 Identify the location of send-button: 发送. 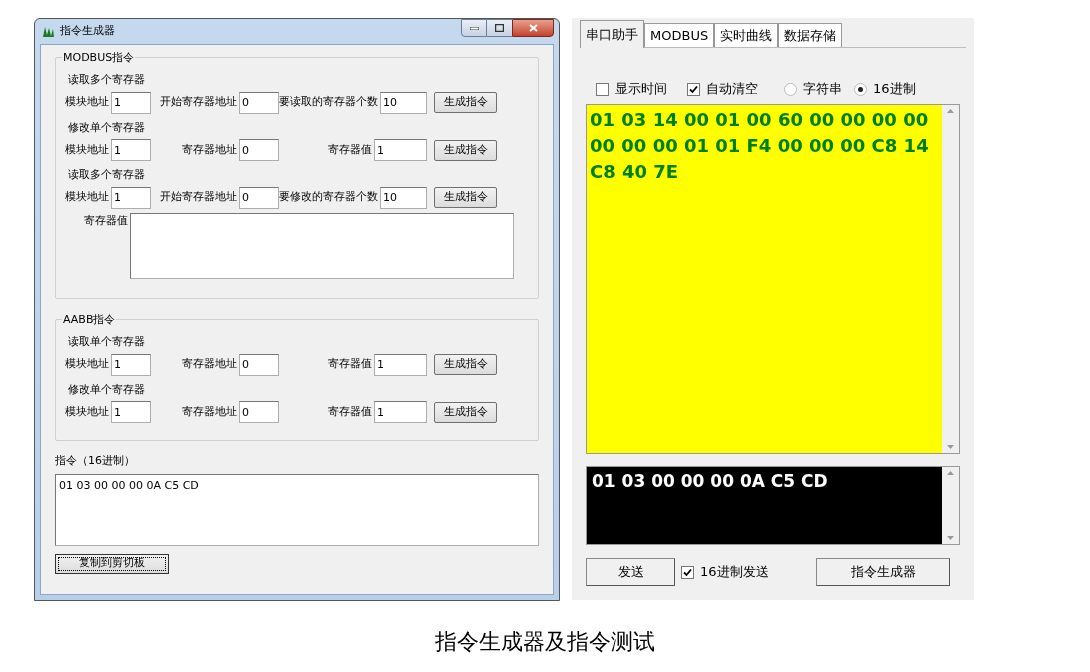
(630, 572).